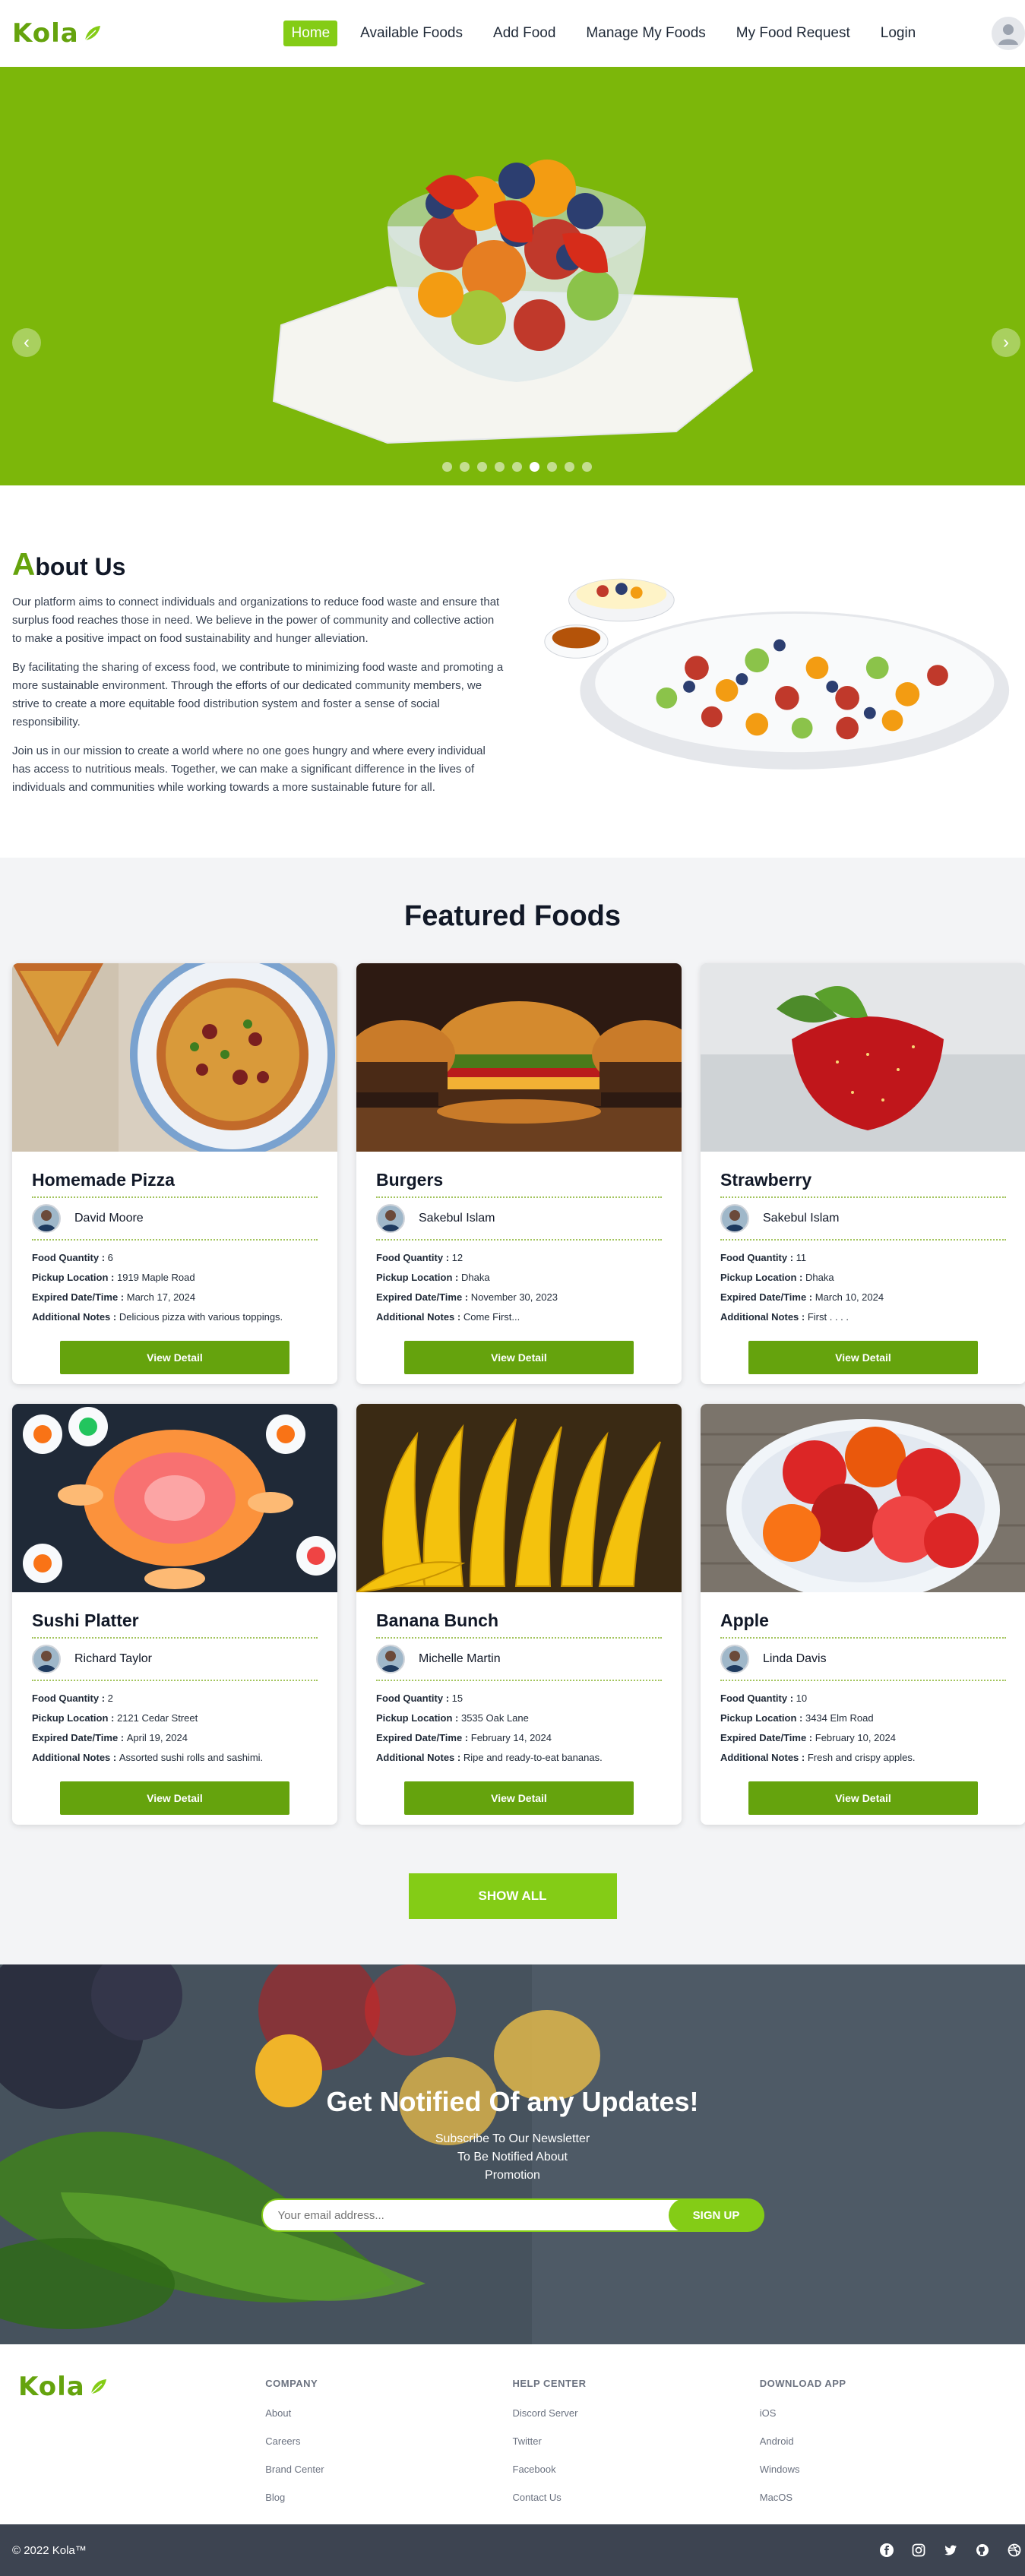  I want to click on donor-name: Richard Taylor, so click(113, 1658).